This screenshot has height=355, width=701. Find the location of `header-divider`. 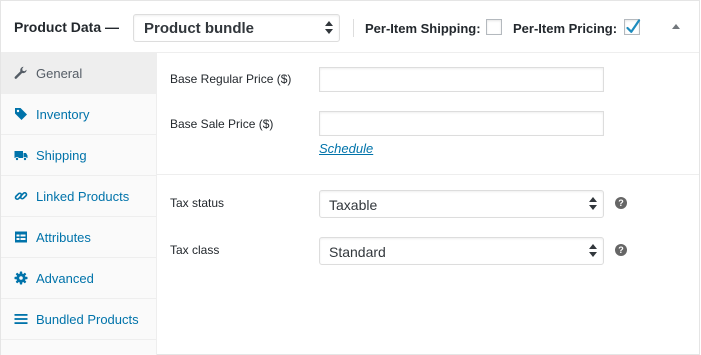

header-divider is located at coordinates (353, 28).